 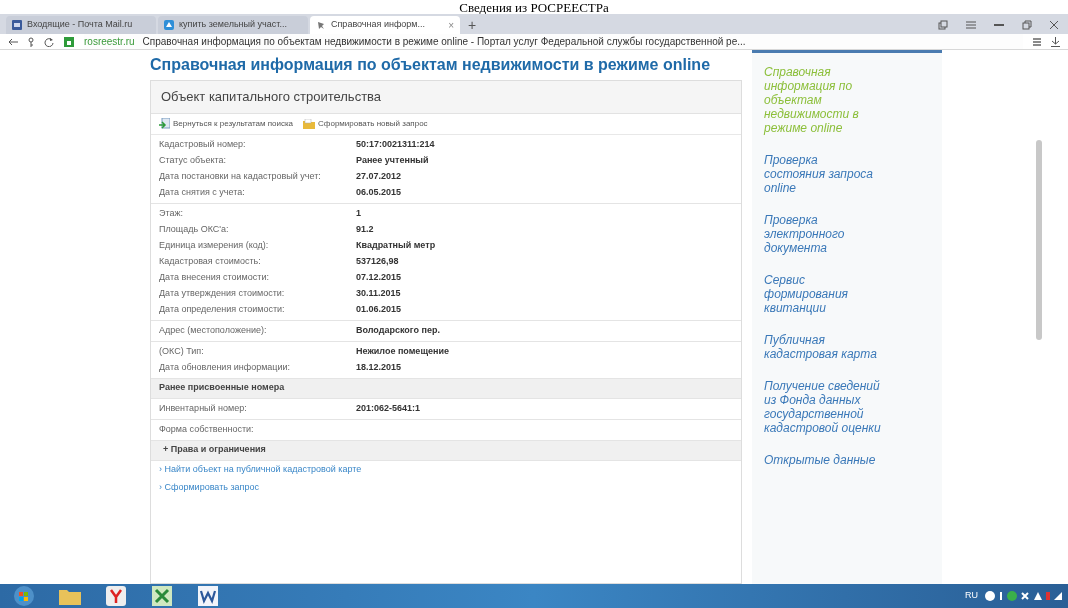 What do you see at coordinates (222, 293) in the screenshot?
I see `field-label: Дата утверждения стоимости:` at bounding box center [222, 293].